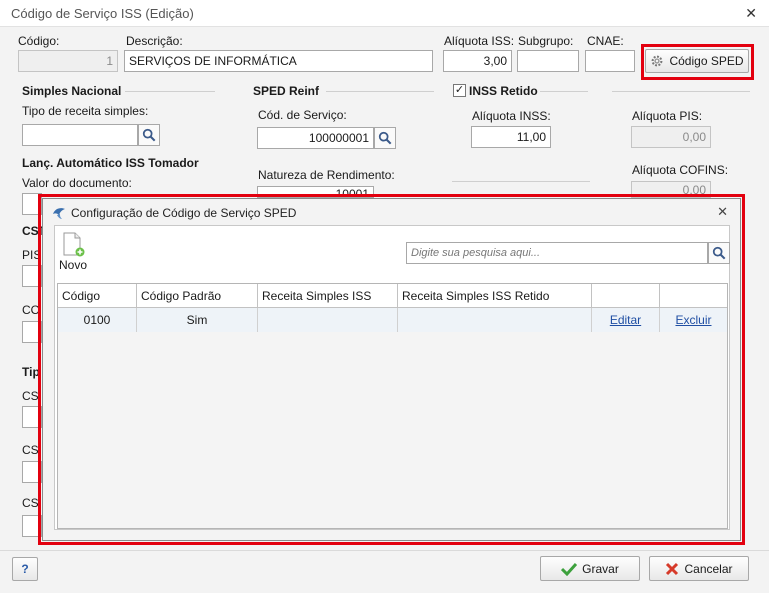 The width and height of the screenshot is (769, 593). I want to click on inss-checkbox: ✓, so click(459, 90).